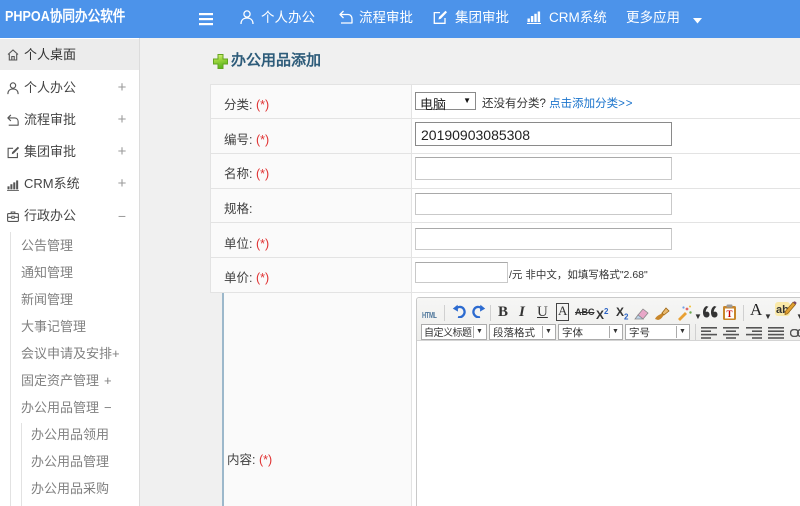  Describe the element at coordinates (729, 314) in the screenshot. I see `svg-text: T` at that location.